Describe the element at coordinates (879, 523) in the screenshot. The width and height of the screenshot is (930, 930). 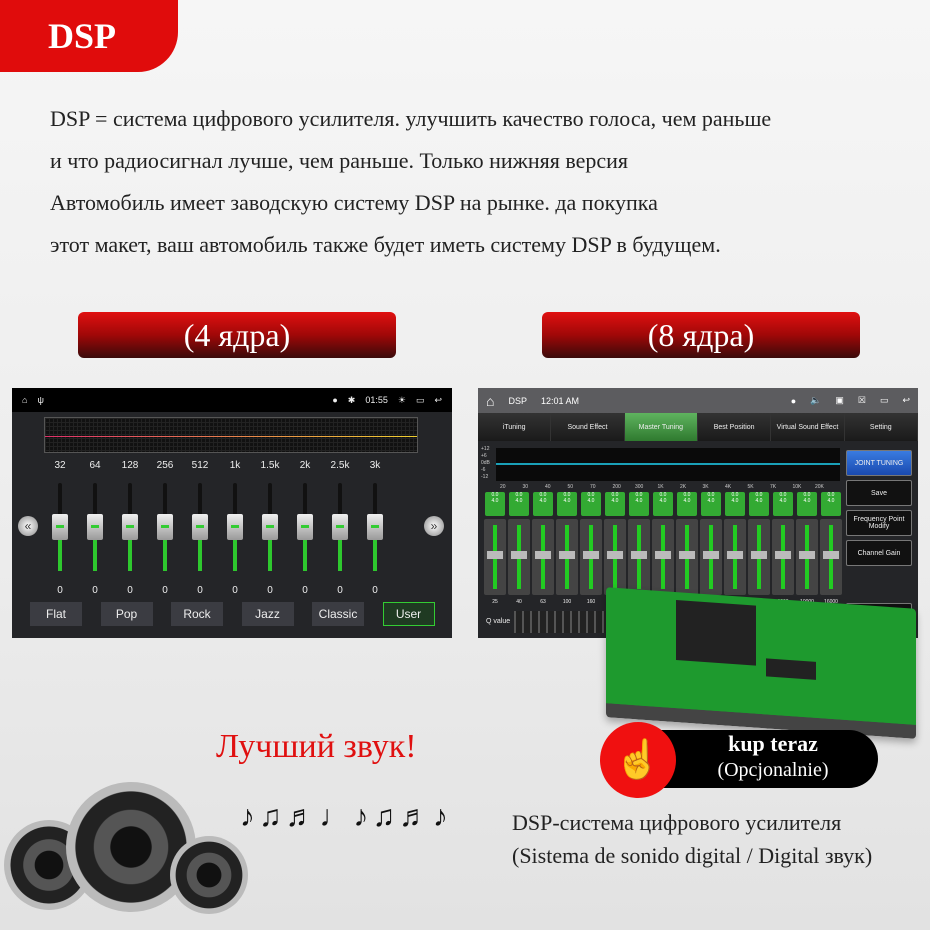
I see `button-frequency-point-modify: Frequency Point Modify` at that location.